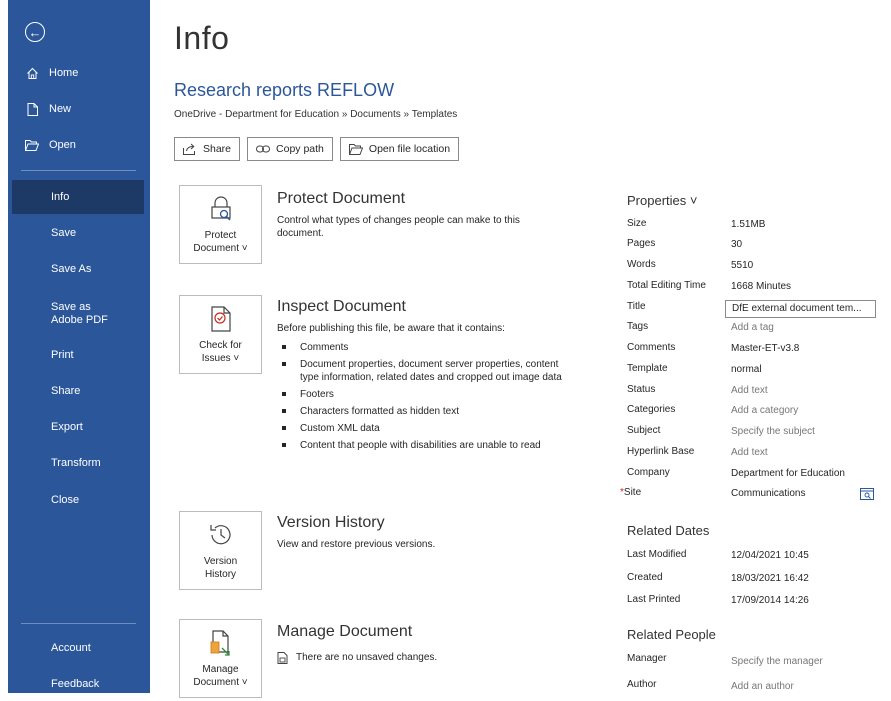 The image size is (891, 701). Describe the element at coordinates (190, 149) in the screenshot. I see `share-icon` at that location.